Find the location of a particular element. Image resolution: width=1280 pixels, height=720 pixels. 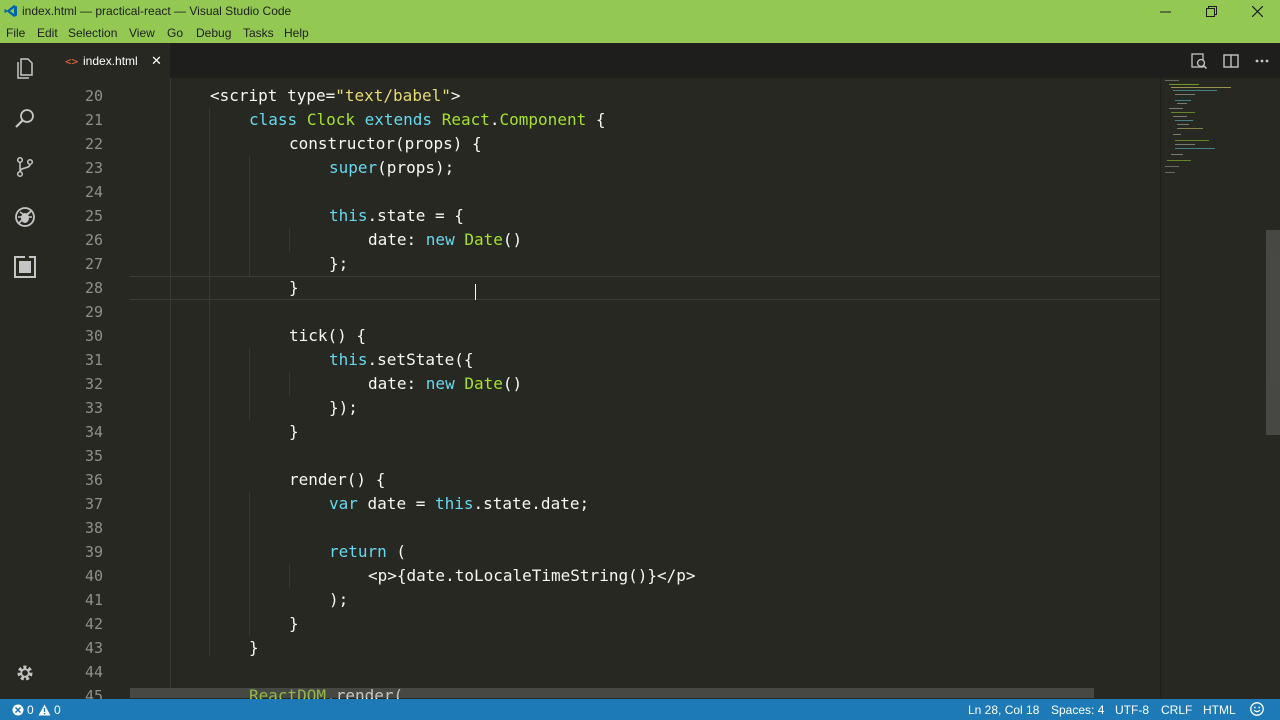

line-number: 32 is located at coordinates (93, 384).